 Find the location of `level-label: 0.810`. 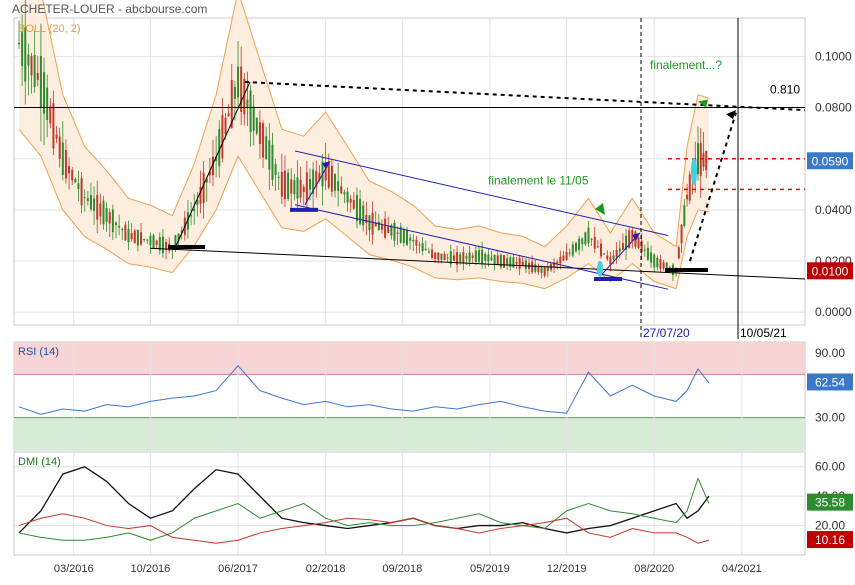

level-label: 0.810 is located at coordinates (785, 90).